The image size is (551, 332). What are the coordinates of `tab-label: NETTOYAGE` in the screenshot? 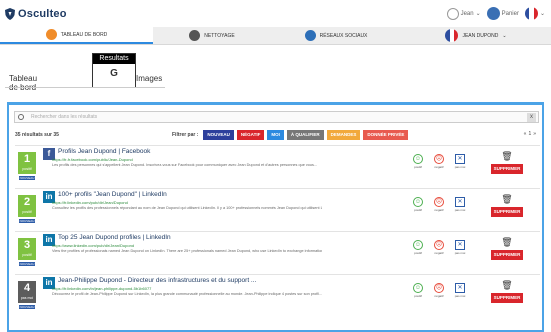 It's located at (219, 35).